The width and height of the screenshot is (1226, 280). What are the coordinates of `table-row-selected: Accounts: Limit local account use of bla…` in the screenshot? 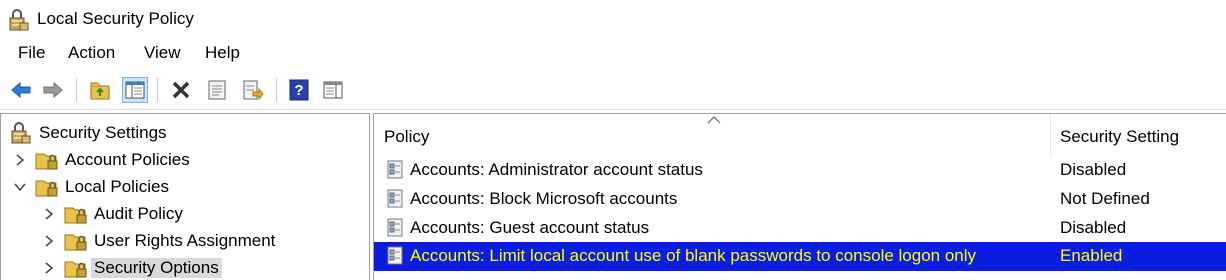 It's located at (800, 256).